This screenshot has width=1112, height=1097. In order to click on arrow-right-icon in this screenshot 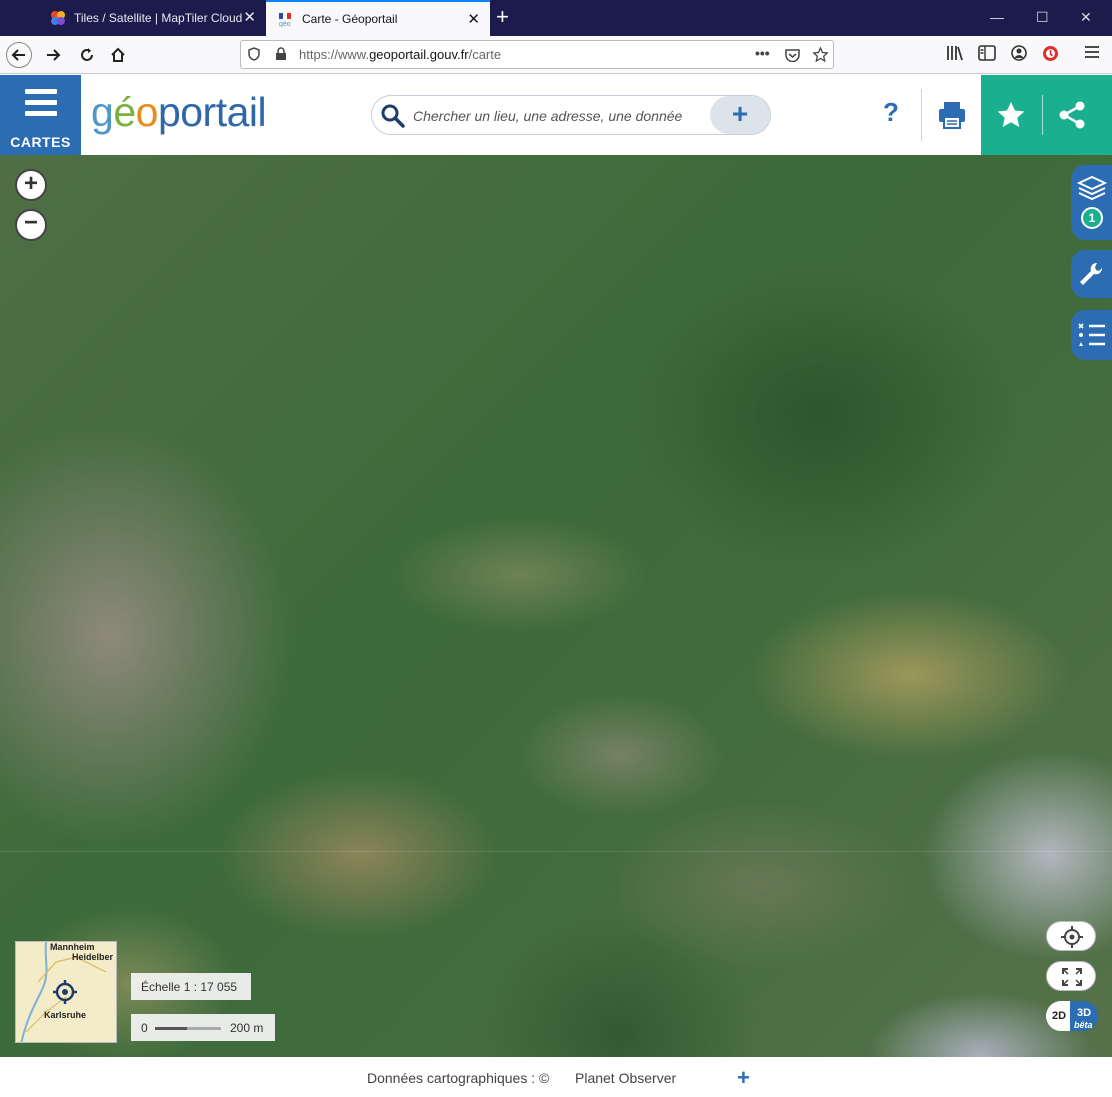, I will do `click(54, 55)`.